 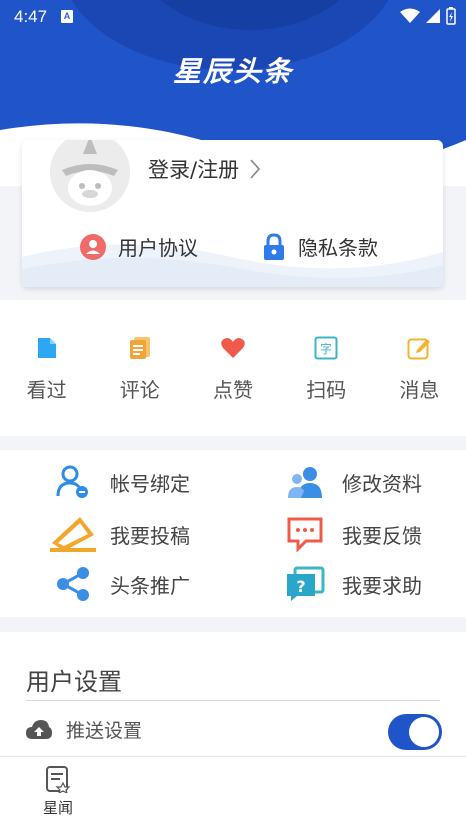 What do you see at coordinates (139, 390) in the screenshot?
I see `quick-item-label: 评论` at bounding box center [139, 390].